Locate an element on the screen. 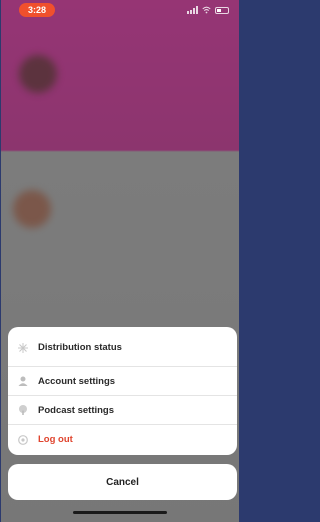 Image resolution: width=320 pixels, height=522 pixels. status-icons is located at coordinates (208, 10).